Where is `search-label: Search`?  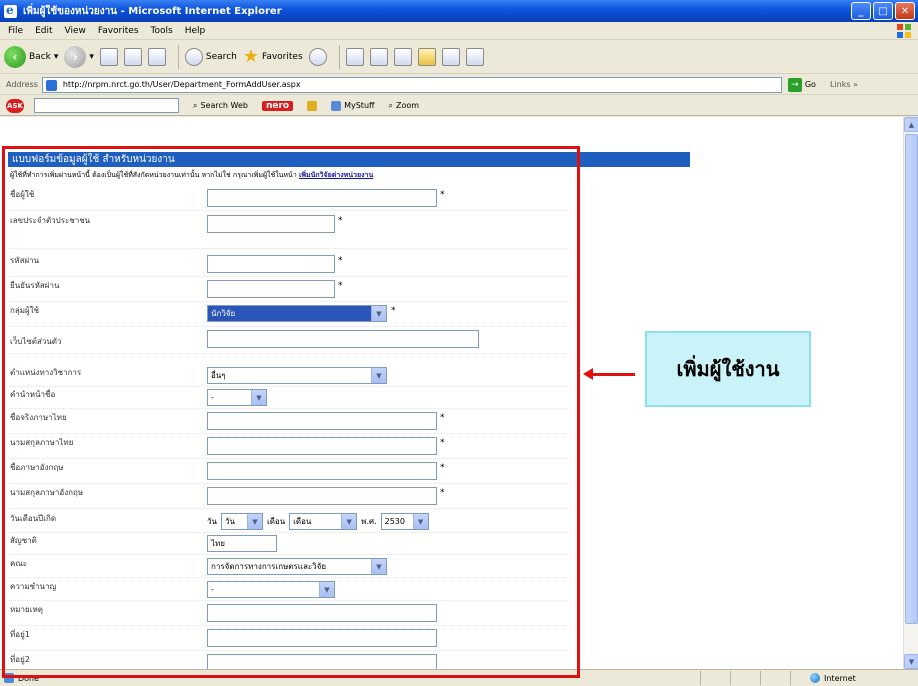
search-label: Search is located at coordinates (221, 56).